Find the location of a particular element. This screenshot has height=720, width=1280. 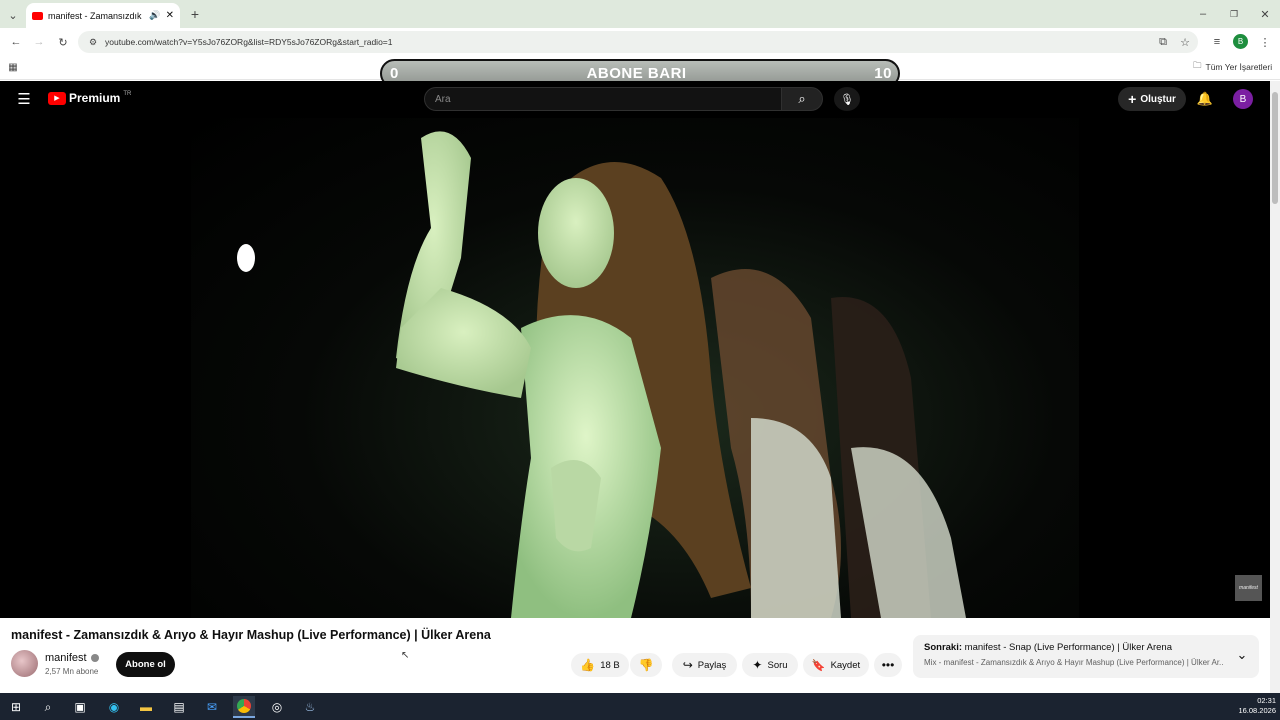

back-arrow-icon: ← is located at coordinates (16, 42).